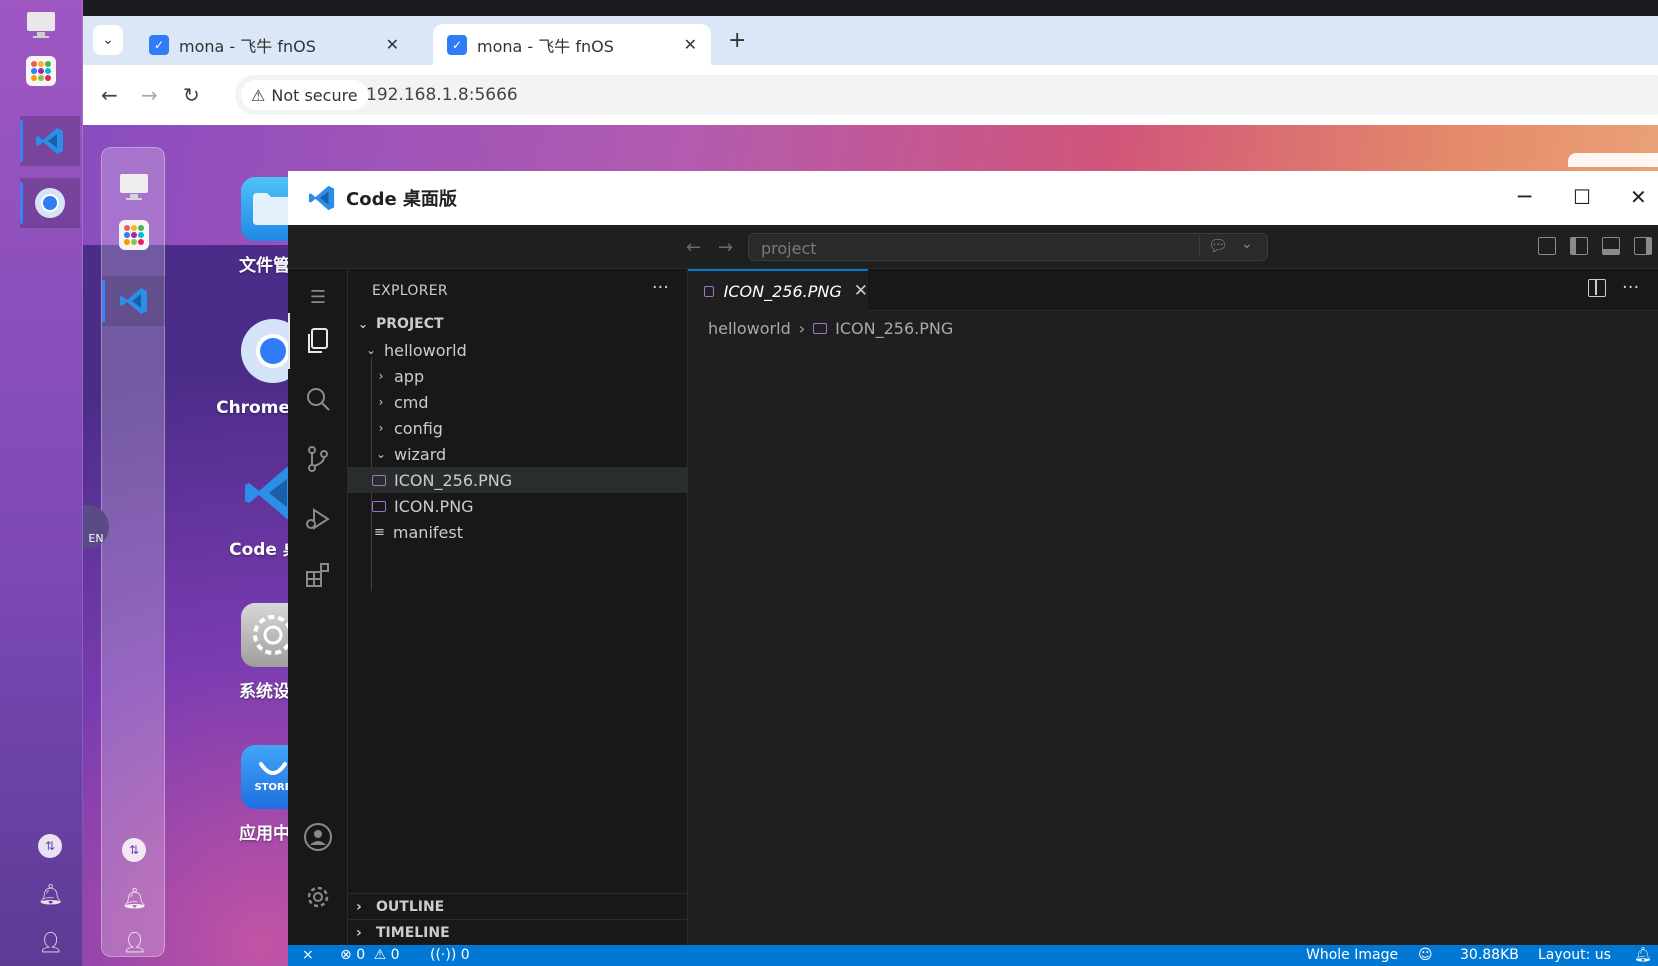 Image resolution: width=1658 pixels, height=966 pixels. I want to click on tree-folder-helloworld: ⌄ helloworld, so click(518, 350).